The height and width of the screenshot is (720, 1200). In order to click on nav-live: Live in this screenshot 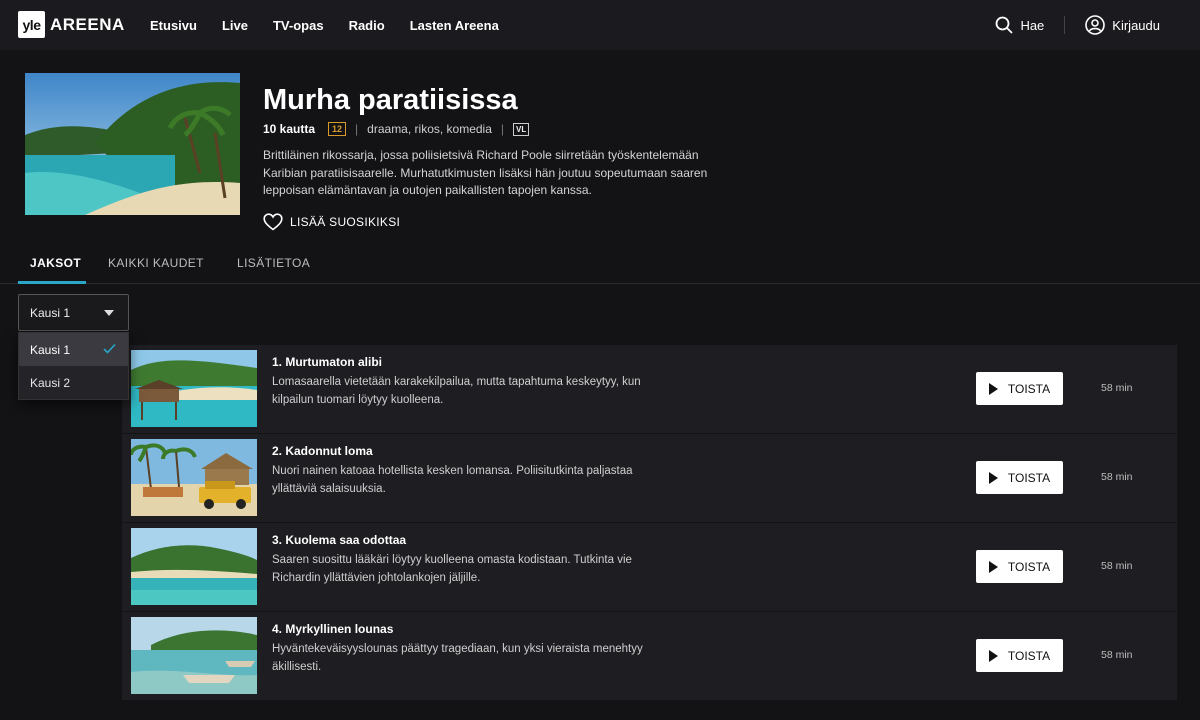, I will do `click(235, 25)`.